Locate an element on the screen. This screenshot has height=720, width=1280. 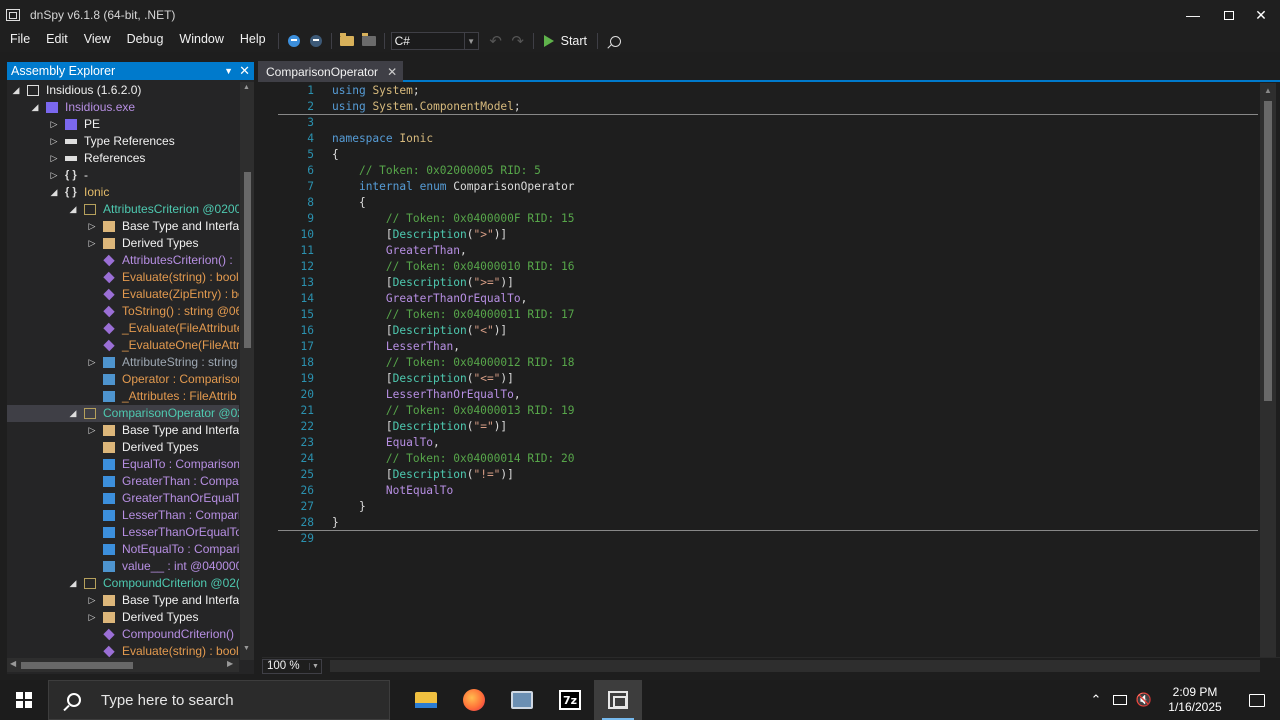
tree-node: GreaterThan : Compar is located at coordinates (123, 481).